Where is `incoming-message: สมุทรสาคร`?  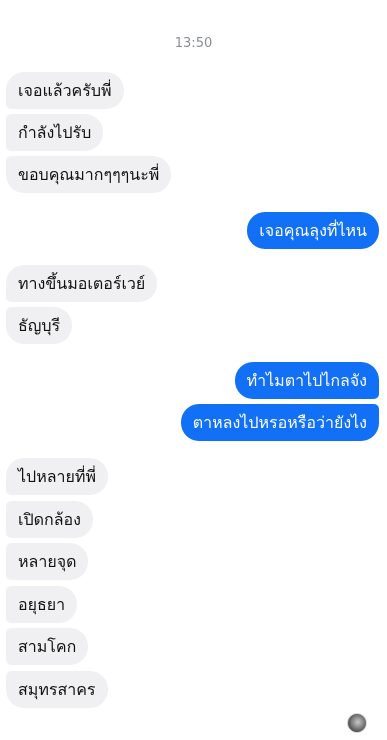
incoming-message: สมุทรสาคร is located at coordinates (57, 689).